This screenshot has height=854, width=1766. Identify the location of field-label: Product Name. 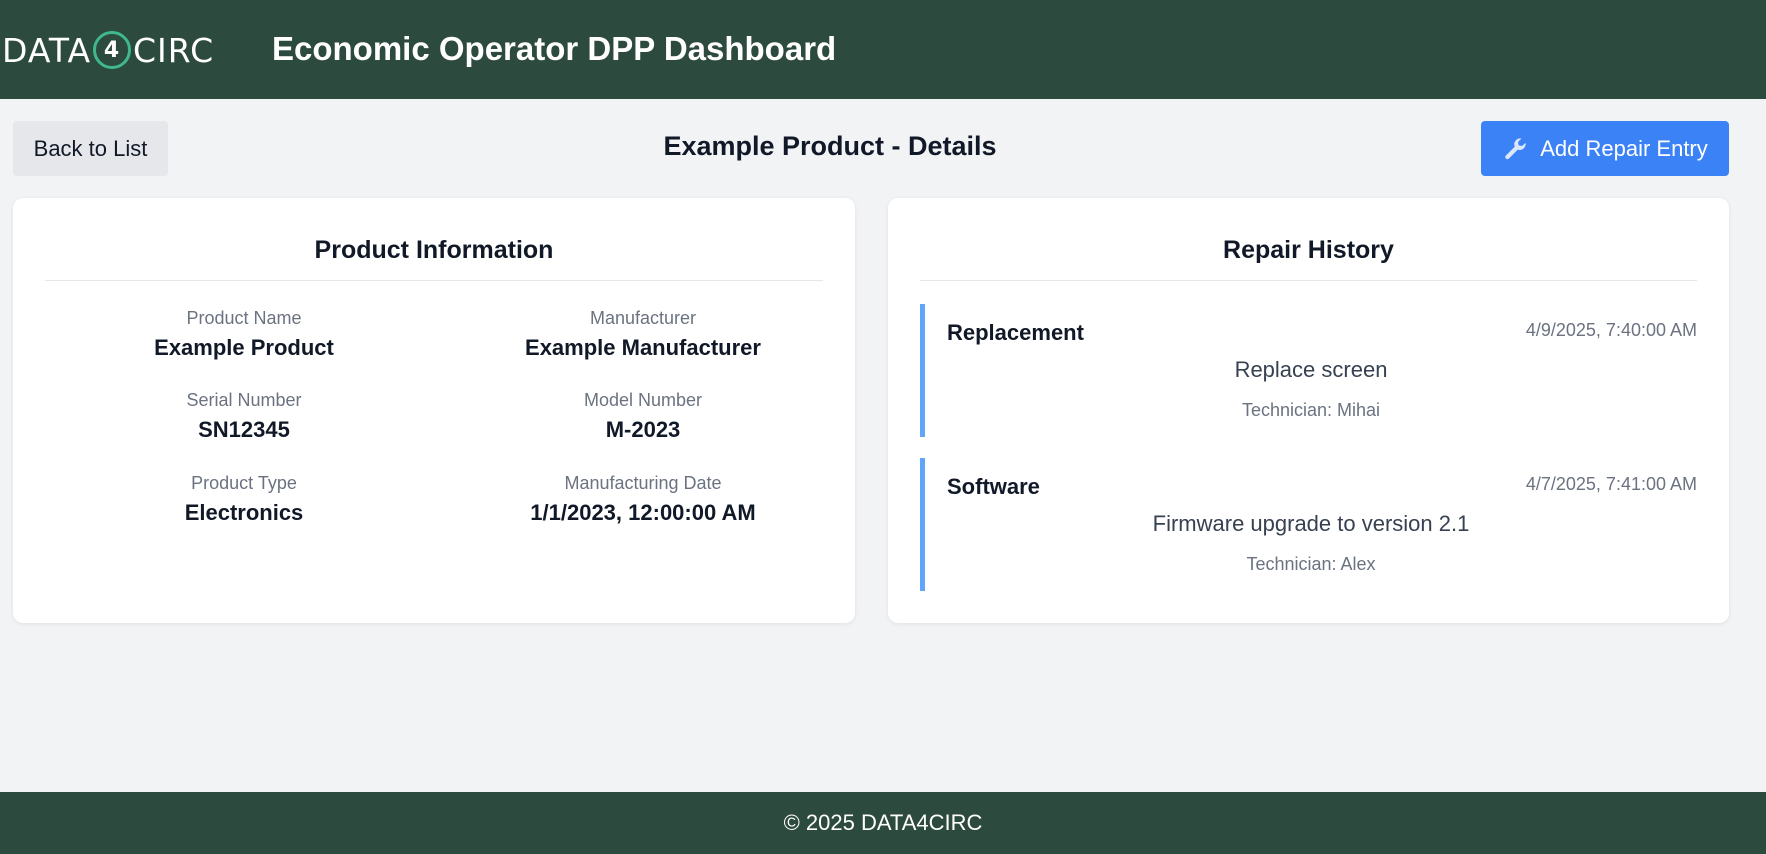
(244, 318).